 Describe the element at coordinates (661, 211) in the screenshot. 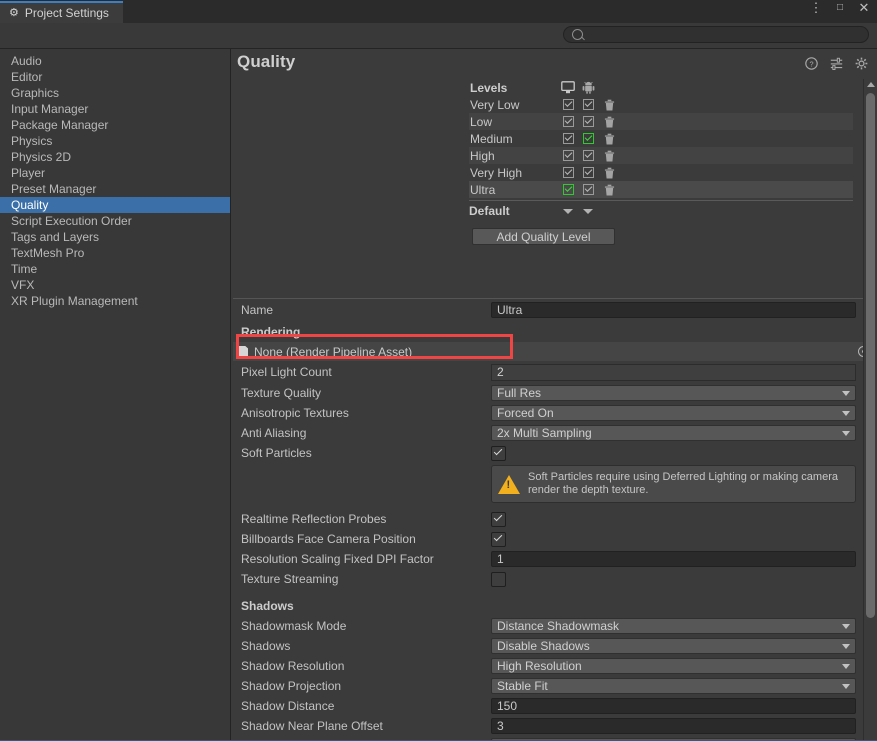

I see `default-level-row: Default` at that location.